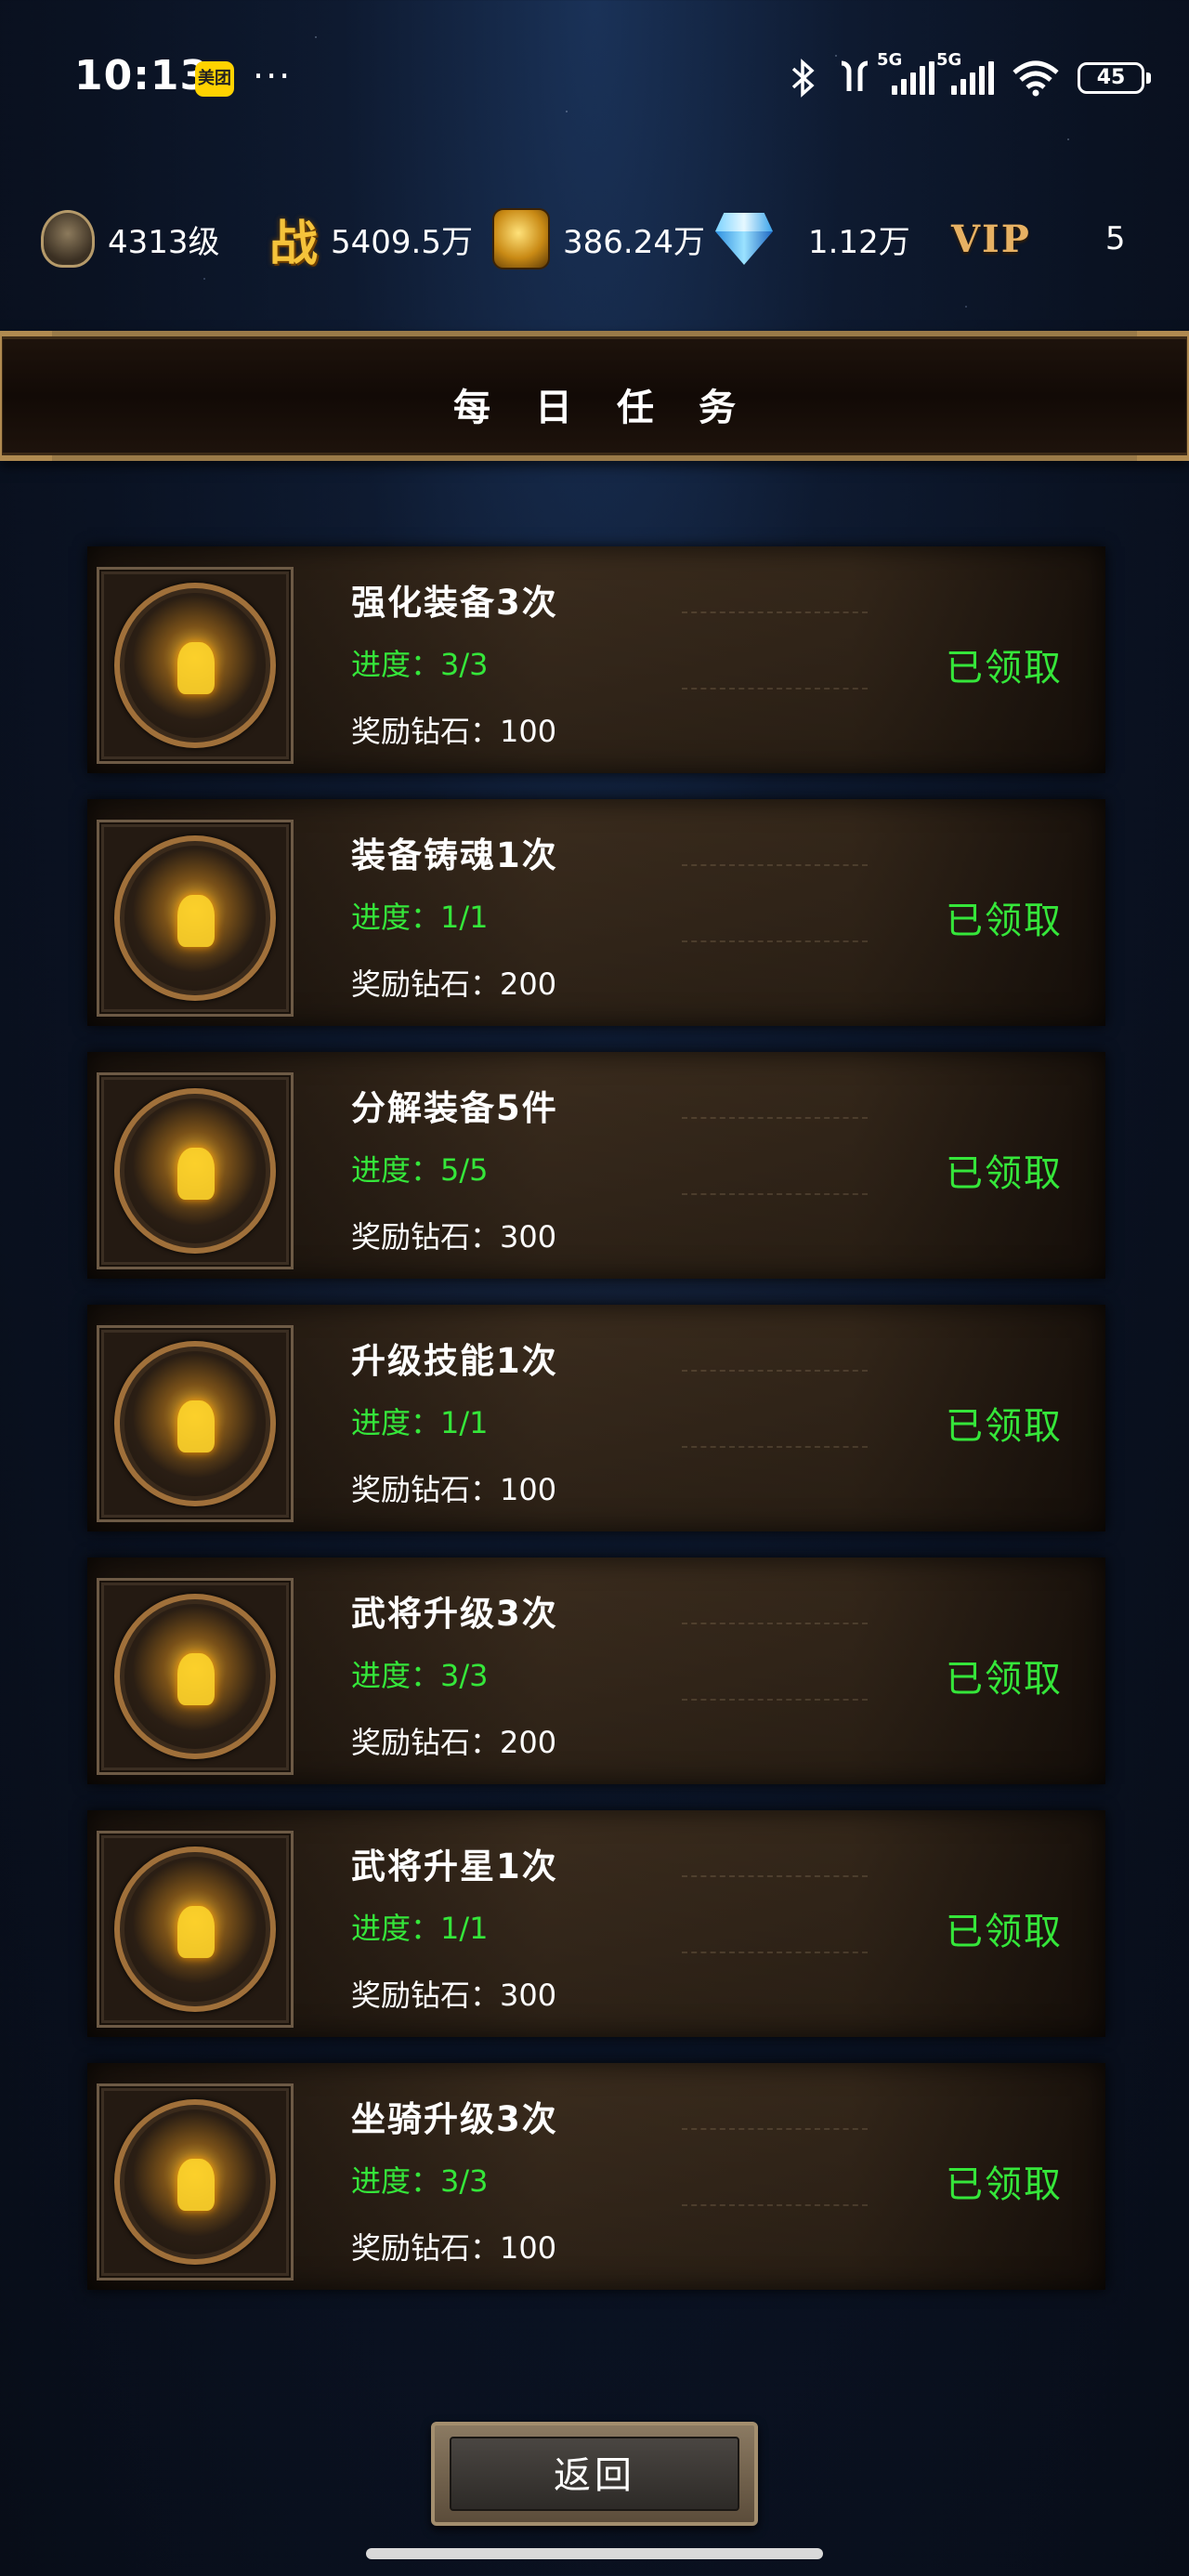  Describe the element at coordinates (744, 239) in the screenshot. I see `diamond-icon` at that location.